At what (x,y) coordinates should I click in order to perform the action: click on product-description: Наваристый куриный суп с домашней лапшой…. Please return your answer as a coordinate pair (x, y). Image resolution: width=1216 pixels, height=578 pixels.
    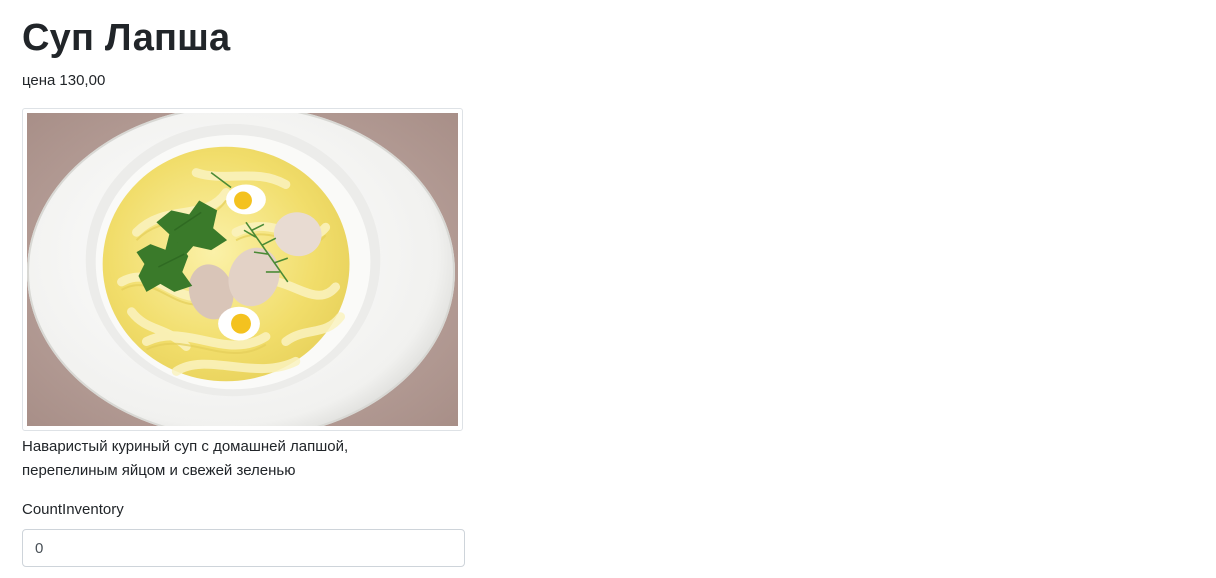
    Looking at the image, I should click on (185, 458).